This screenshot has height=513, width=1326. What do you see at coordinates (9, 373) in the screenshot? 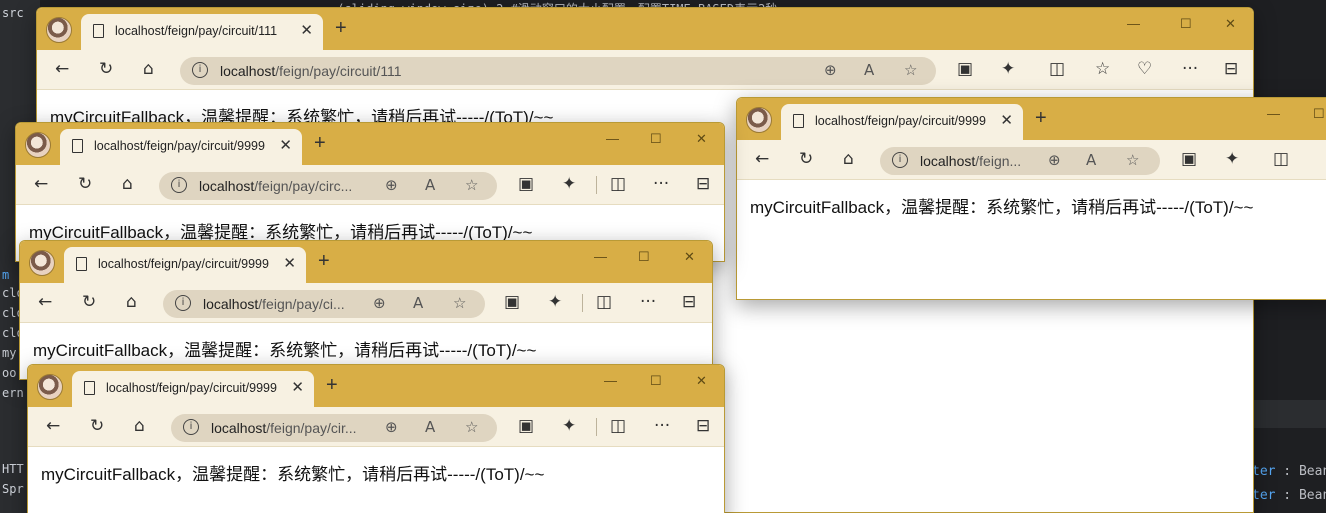
I see `tree-item: oo` at bounding box center [9, 373].